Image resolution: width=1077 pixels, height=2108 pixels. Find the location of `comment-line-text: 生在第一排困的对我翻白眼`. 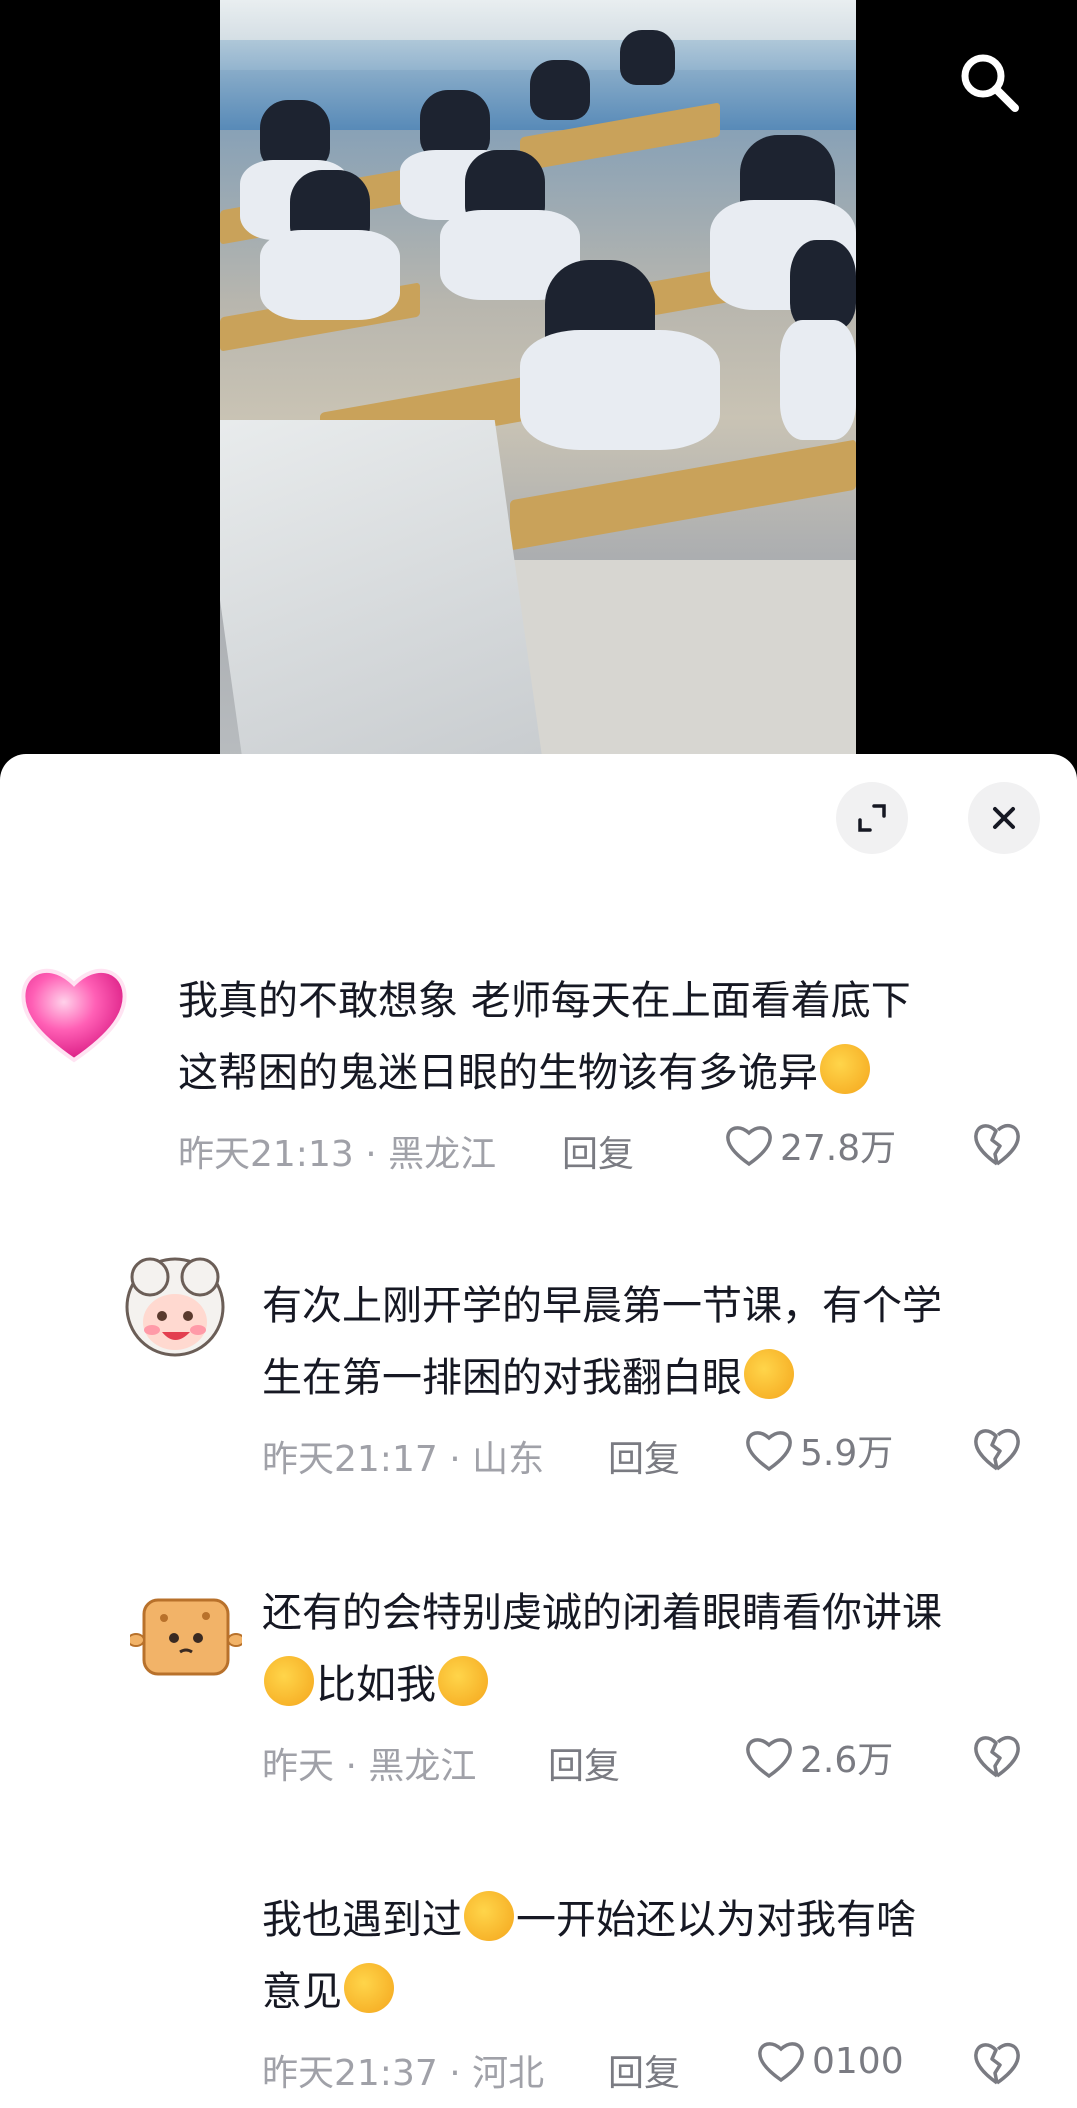

comment-line-text: 生在第一排困的对我翻白眼 is located at coordinates (502, 1378).